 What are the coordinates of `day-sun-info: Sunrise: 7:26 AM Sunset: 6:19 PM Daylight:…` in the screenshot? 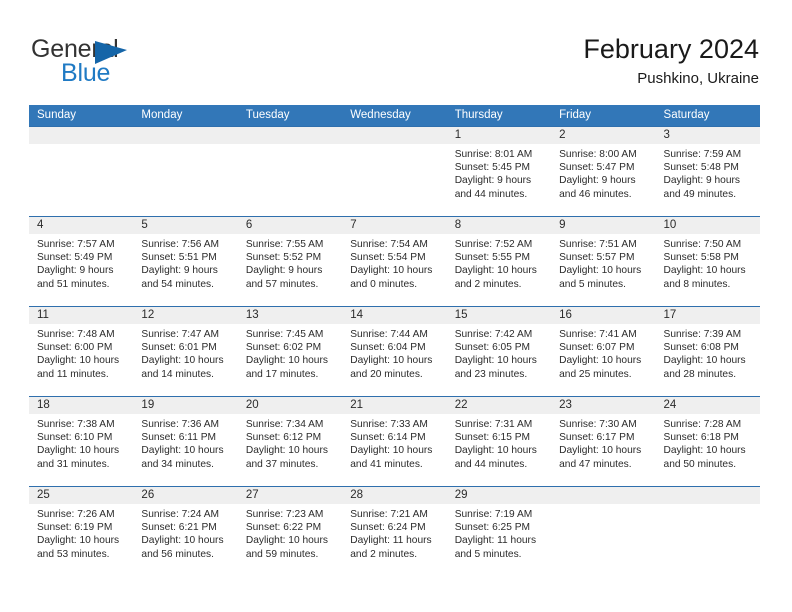 It's located at (81, 532).